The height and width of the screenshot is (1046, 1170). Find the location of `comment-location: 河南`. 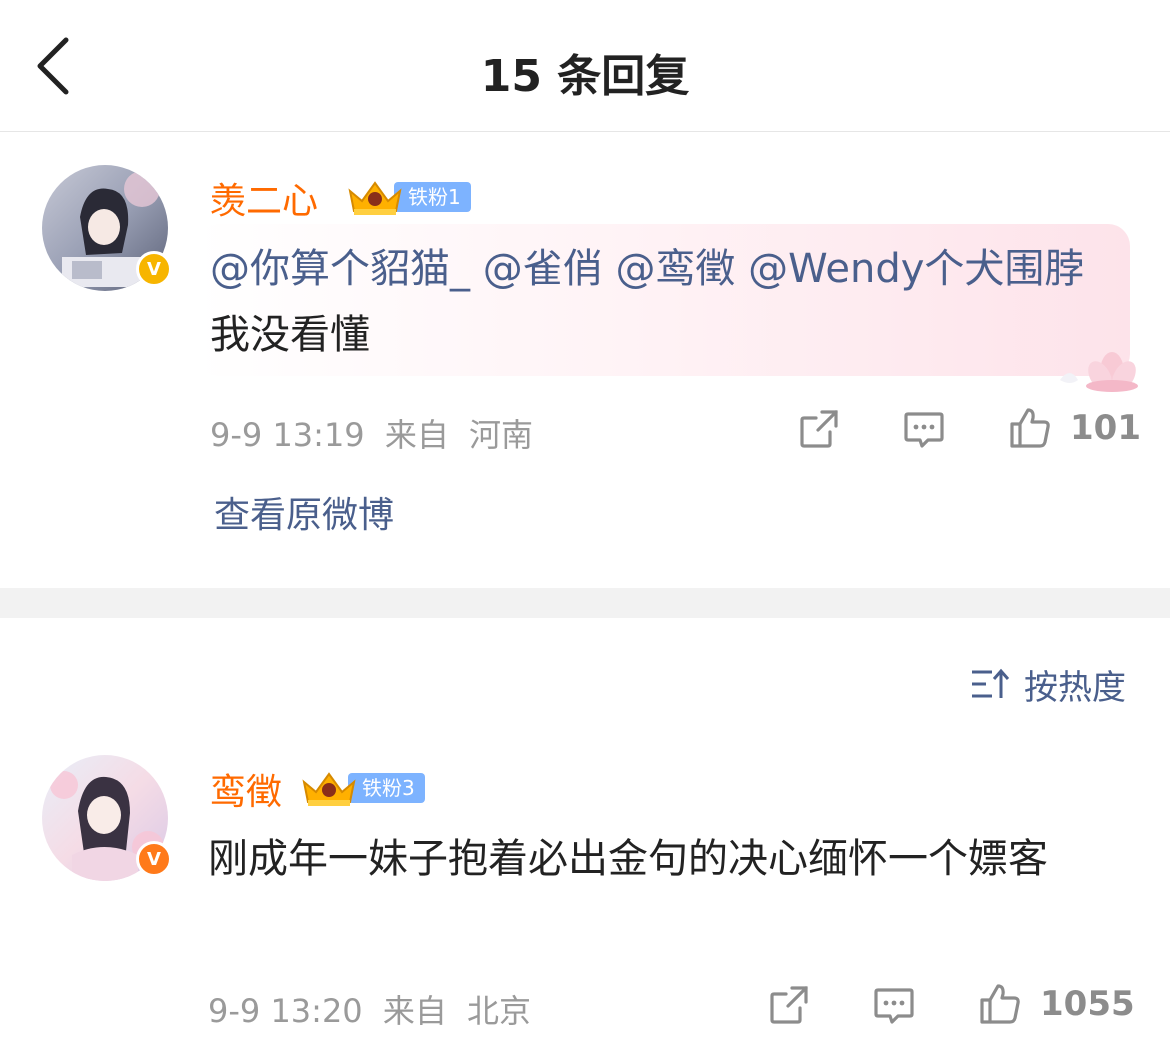

comment-location: 河南 is located at coordinates (501, 435).